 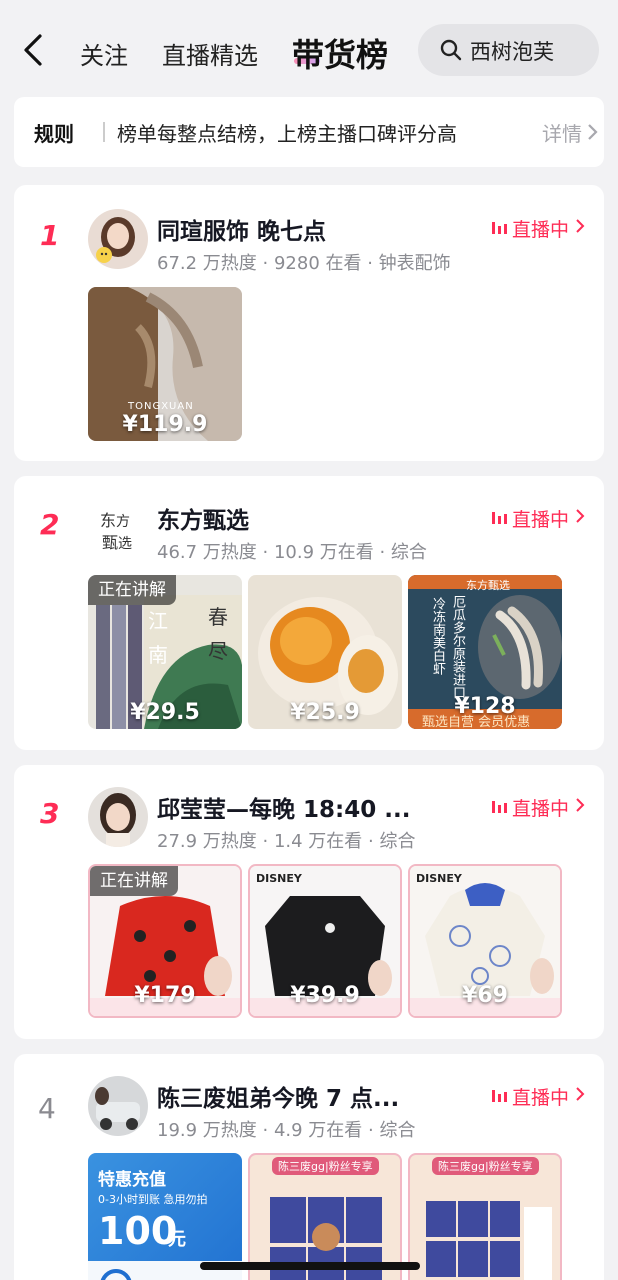 What do you see at coordinates (108, 520) in the screenshot?
I see `svg-text: 东` at bounding box center [108, 520].